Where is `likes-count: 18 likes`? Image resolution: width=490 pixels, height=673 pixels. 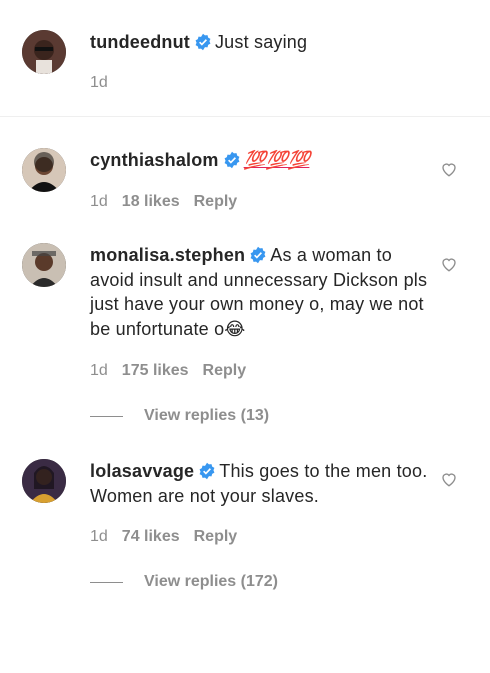 likes-count: 18 likes is located at coordinates (151, 201).